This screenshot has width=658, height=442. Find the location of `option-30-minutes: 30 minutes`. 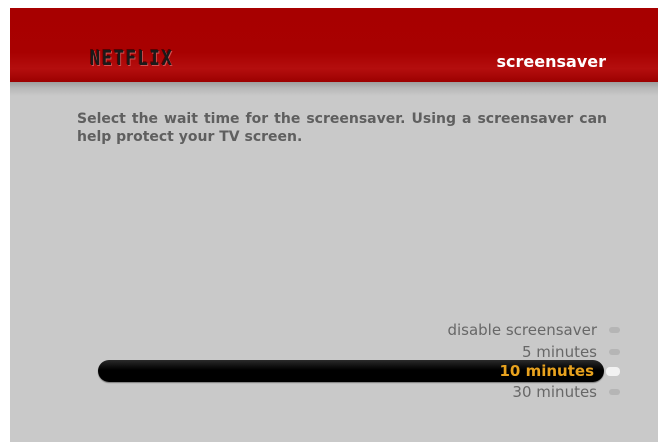

option-30-minutes: 30 minutes is located at coordinates (566, 392).